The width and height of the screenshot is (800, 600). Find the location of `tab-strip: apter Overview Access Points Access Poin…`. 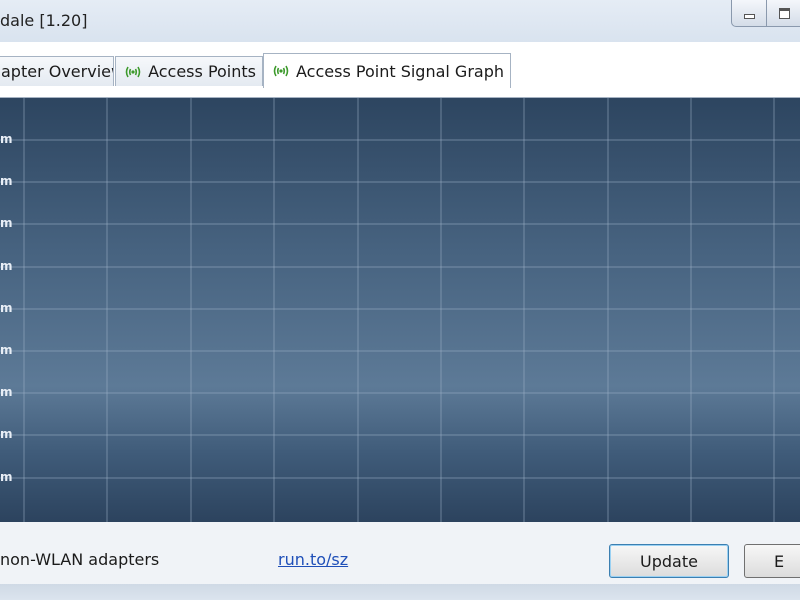

tab-strip: apter Overview Access Points Access Poin… is located at coordinates (400, 69).